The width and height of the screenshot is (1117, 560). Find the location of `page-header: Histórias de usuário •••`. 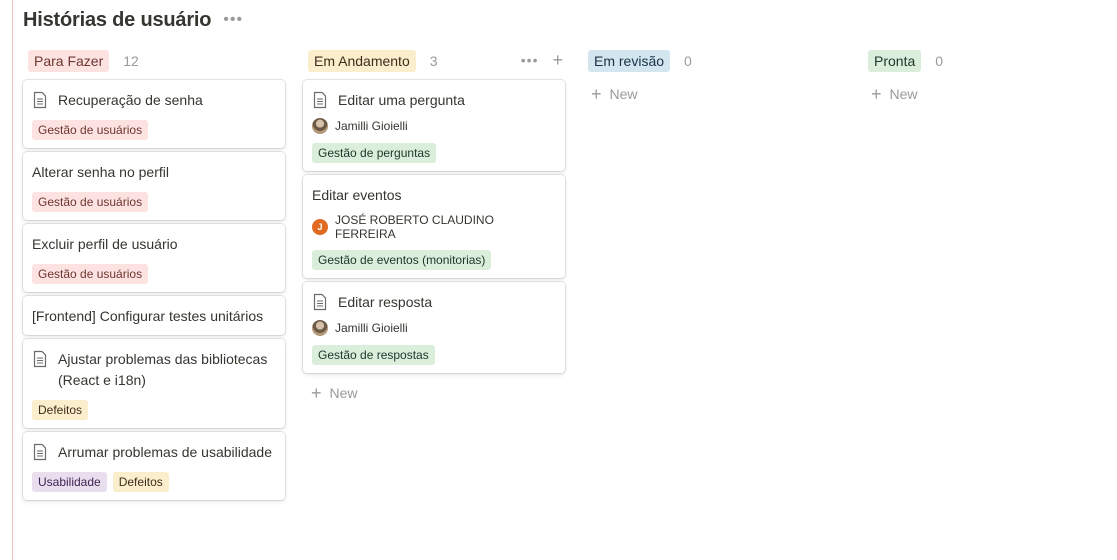

page-header: Histórias de usuário ••• is located at coordinates (133, 20).